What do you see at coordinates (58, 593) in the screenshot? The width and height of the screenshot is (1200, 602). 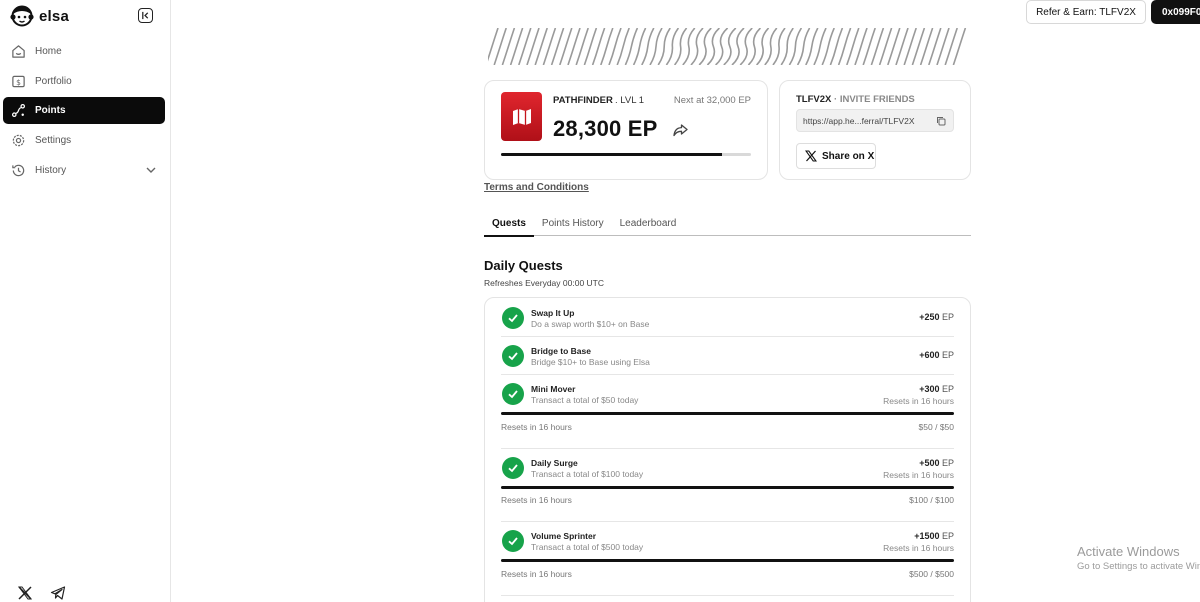 I see `telegram-icon` at bounding box center [58, 593].